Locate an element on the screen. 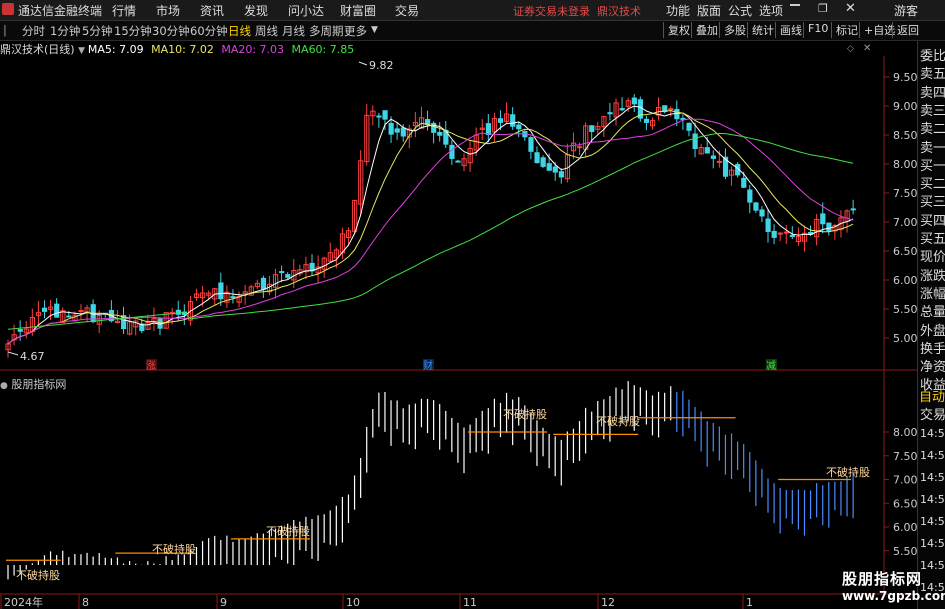 The height and width of the screenshot is (609, 945). price-tick-label: 9.00 is located at coordinates (905, 106).